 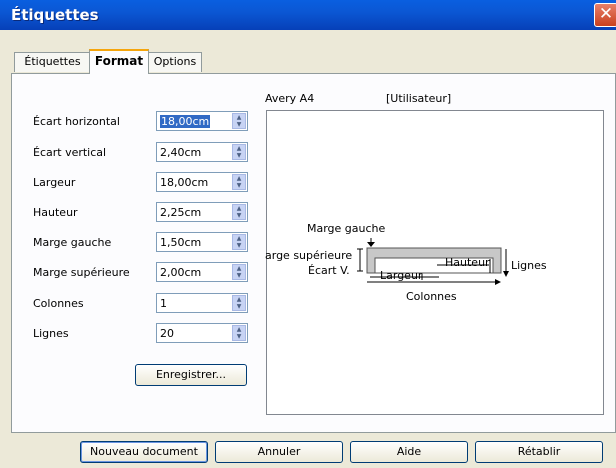 What do you see at coordinates (346, 228) in the screenshot?
I see `diagram-margin-left: Marge gauche` at bounding box center [346, 228].